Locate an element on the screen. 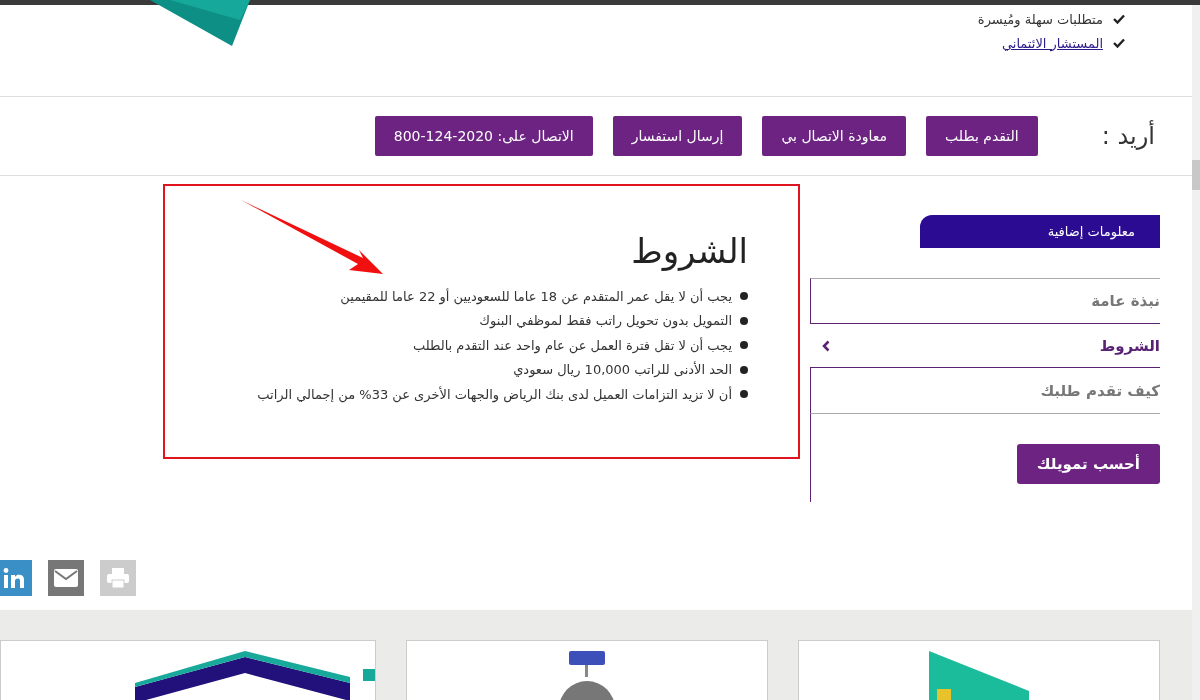 The width and height of the screenshot is (1200, 700). section-title: الشروط is located at coordinates (689, 251).